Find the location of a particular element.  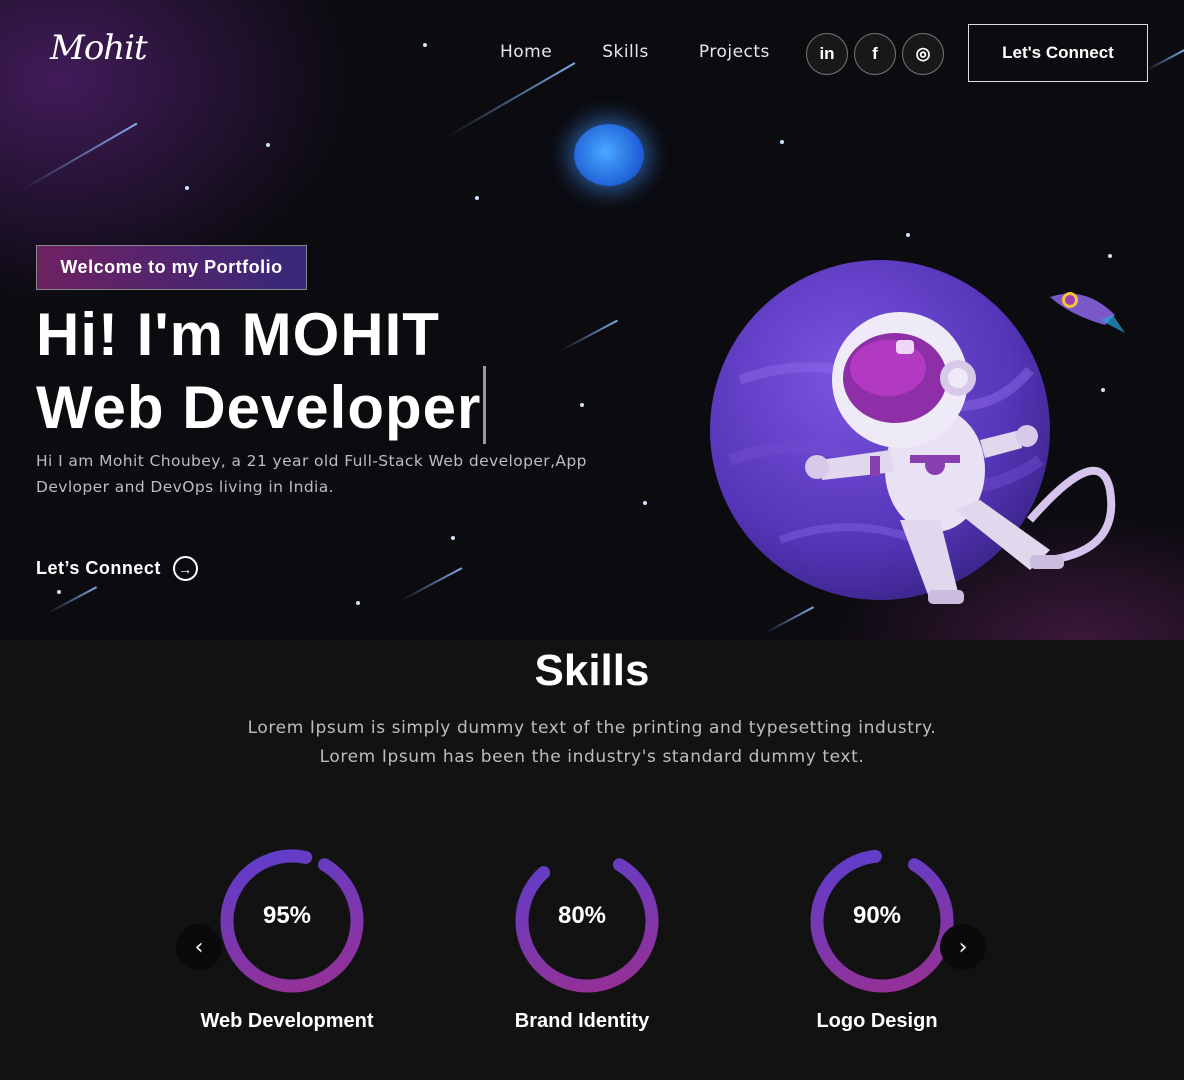

skill-gauge: 80% Brand Identity is located at coordinates (587, 939).